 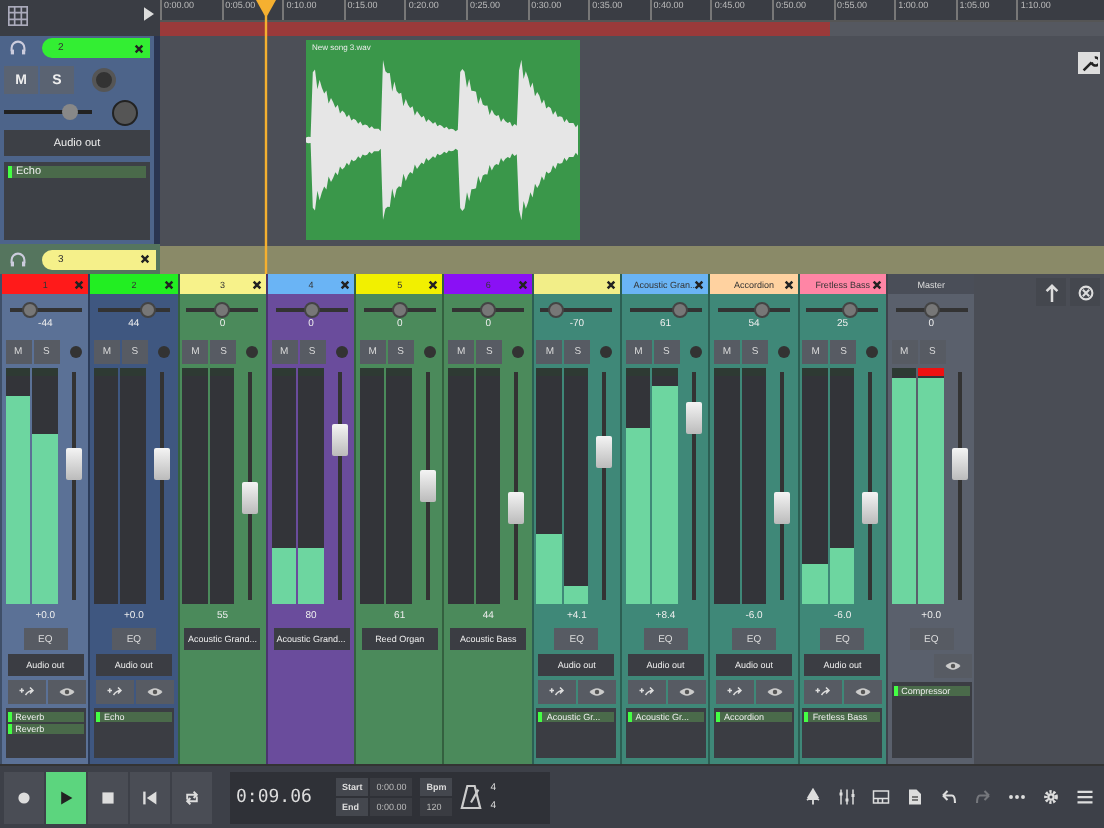 I want to click on keyboard-icon, so click(x=880, y=797).